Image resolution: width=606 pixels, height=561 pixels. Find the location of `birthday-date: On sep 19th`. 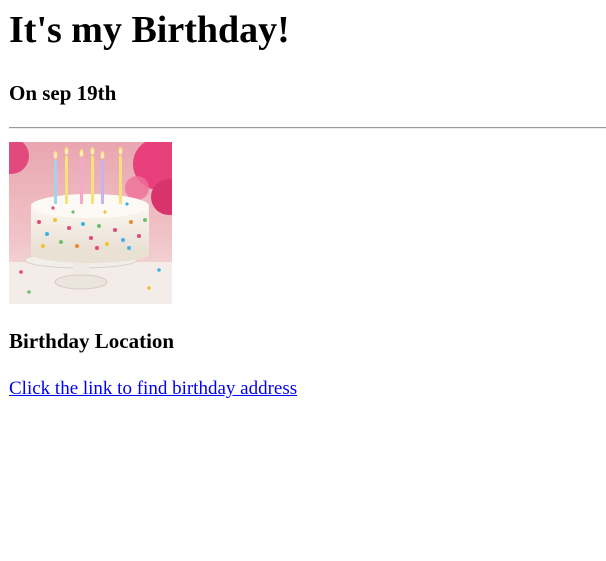

birthday-date: On sep 19th is located at coordinates (63, 93).